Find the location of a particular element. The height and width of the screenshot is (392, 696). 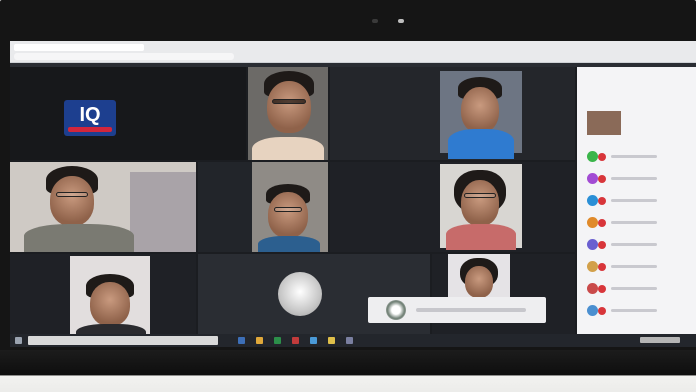

address-bar is located at coordinates (124, 56).